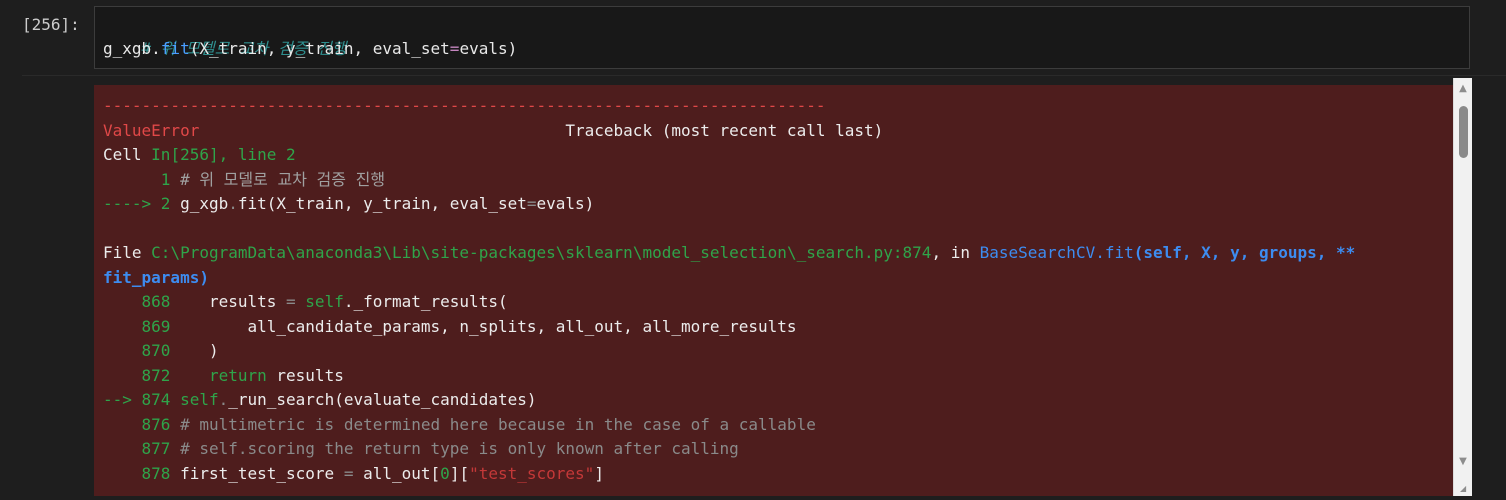 This screenshot has height=500, width=1506. Describe the element at coordinates (955, 252) in the screenshot. I see `file-in: , in` at that location.